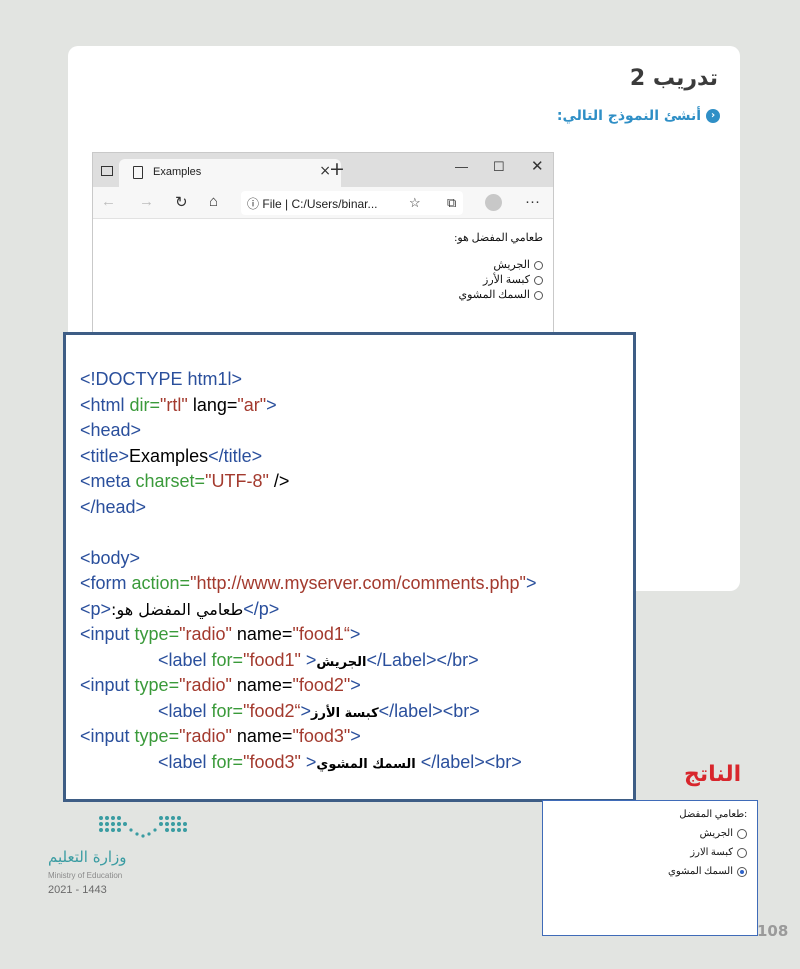  What do you see at coordinates (145, 404) in the screenshot?
I see `code-token: dir=` at bounding box center [145, 404].